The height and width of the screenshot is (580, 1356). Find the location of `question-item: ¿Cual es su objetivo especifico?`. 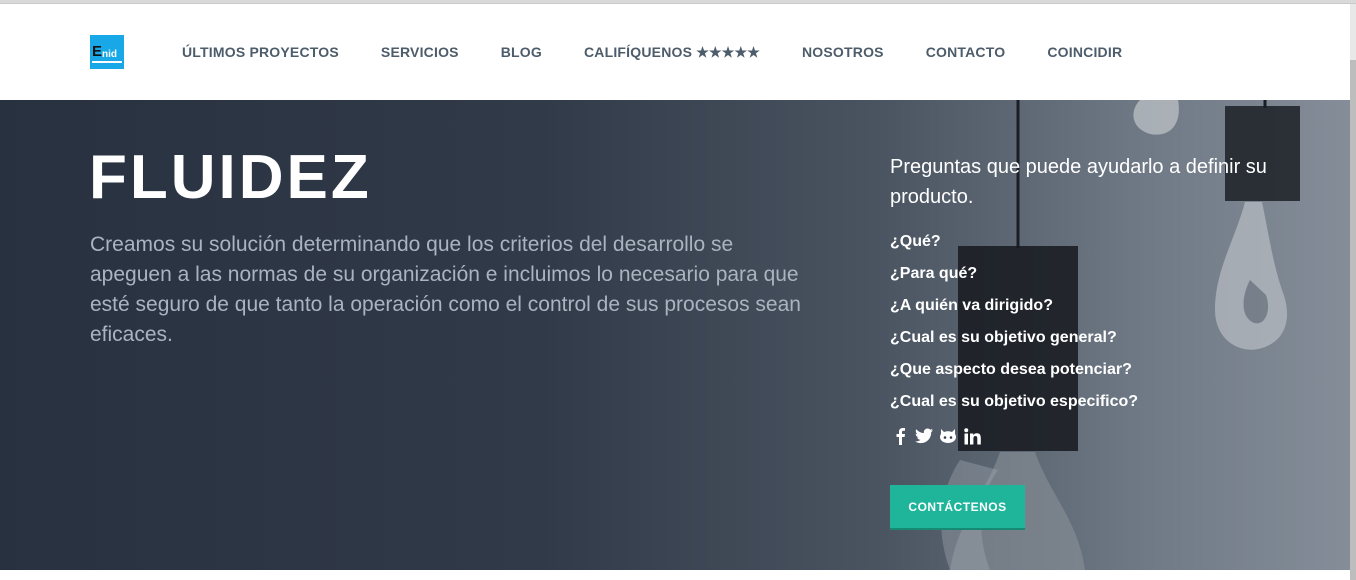

question-item: ¿Cual es su objetivo especifico? is located at coordinates (1014, 401).